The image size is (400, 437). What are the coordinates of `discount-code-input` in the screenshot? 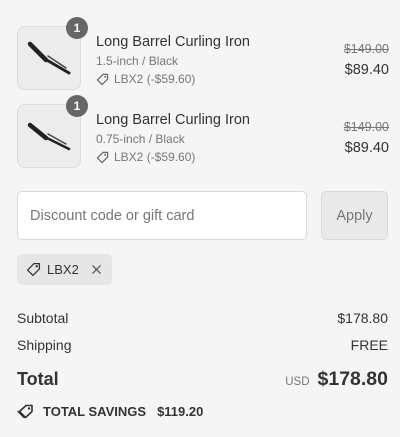 It's located at (162, 215).